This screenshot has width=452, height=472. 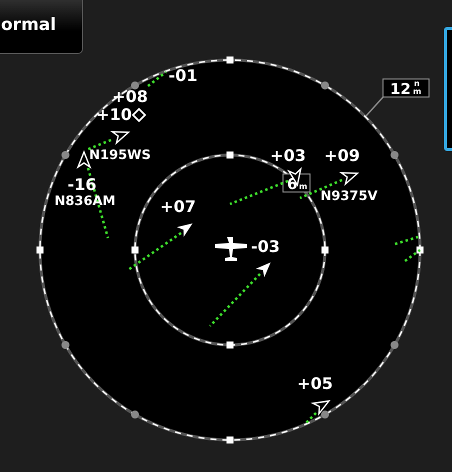 I want to click on mode-button: ormal, so click(x=41, y=27).